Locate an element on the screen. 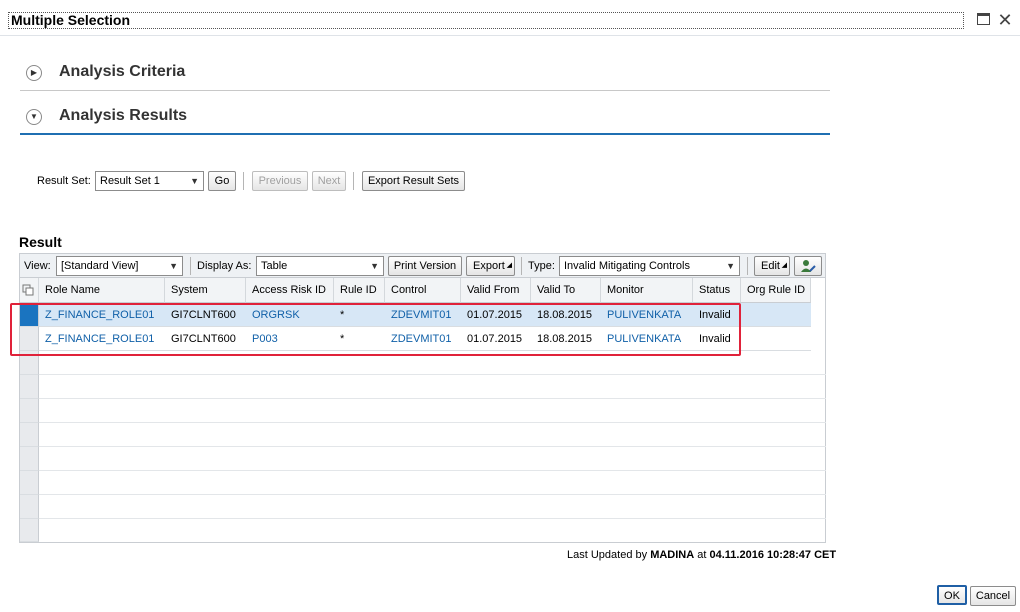  result-set-value: Result Set 1 is located at coordinates (130, 181).